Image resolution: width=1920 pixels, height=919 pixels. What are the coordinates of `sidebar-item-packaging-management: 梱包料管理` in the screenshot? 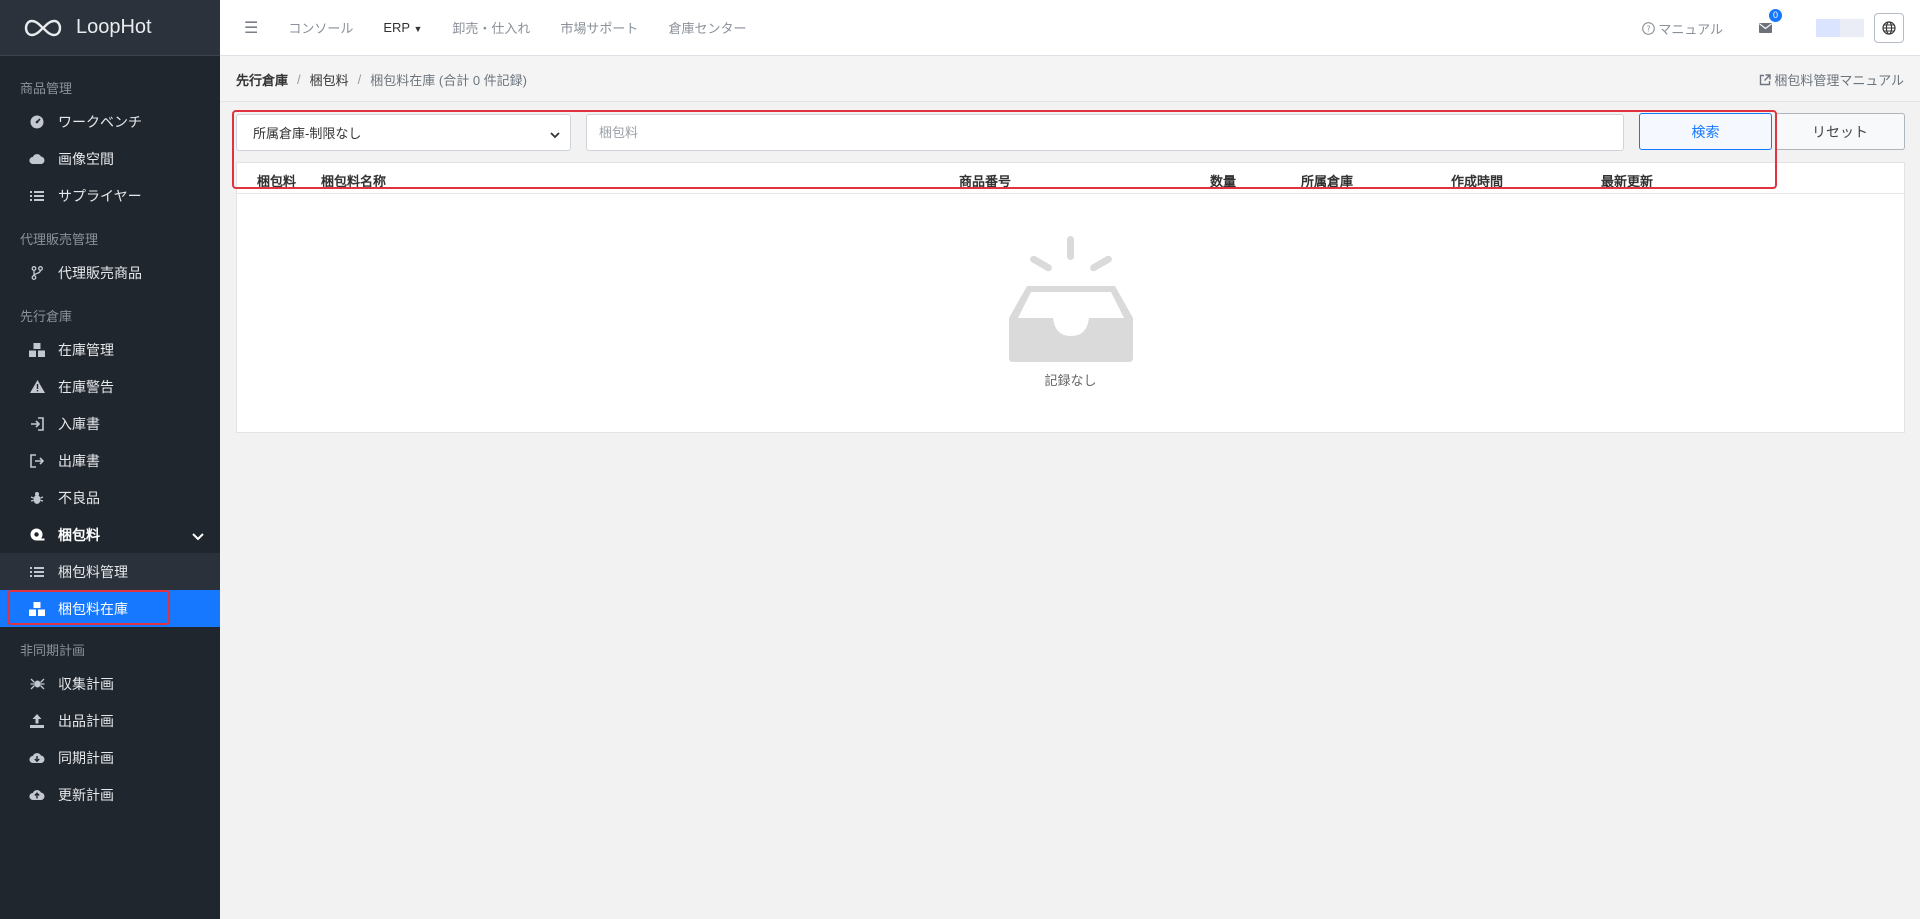 It's located at (110, 571).